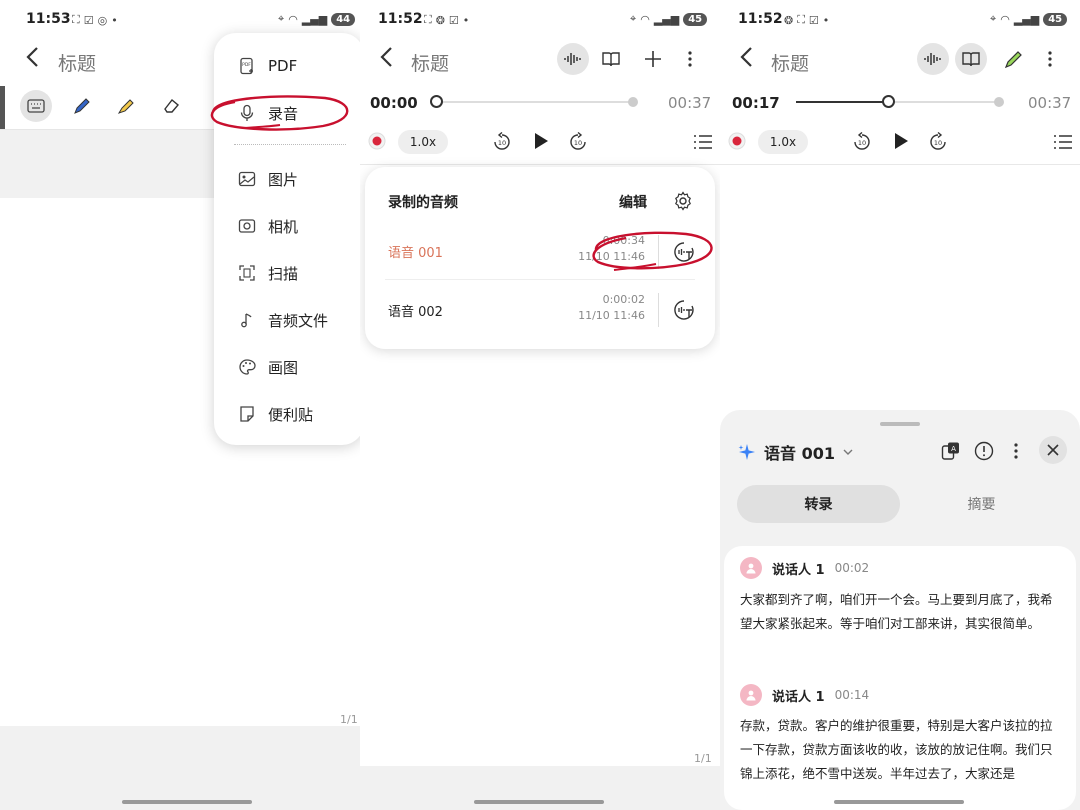 The height and width of the screenshot is (810, 1080). What do you see at coordinates (953, 449) in the screenshot?
I see `svg-text: A` at bounding box center [953, 449].